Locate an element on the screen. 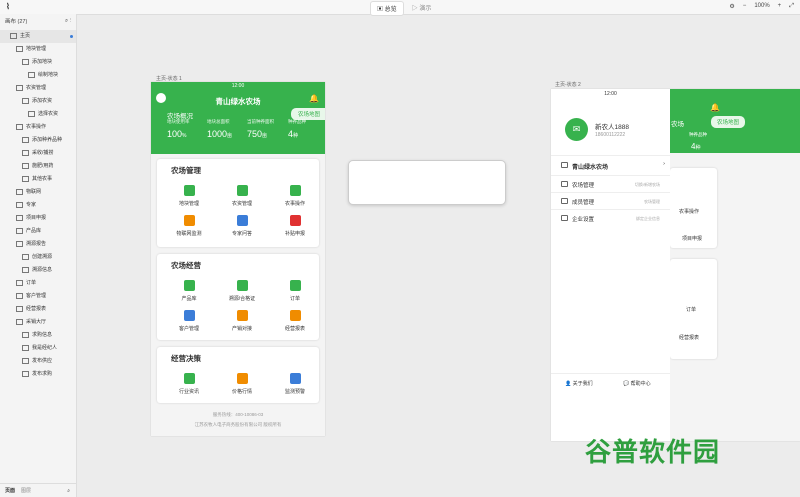 The image size is (800, 497). sidebar-item: 农资管理 is located at coordinates (38, 88).